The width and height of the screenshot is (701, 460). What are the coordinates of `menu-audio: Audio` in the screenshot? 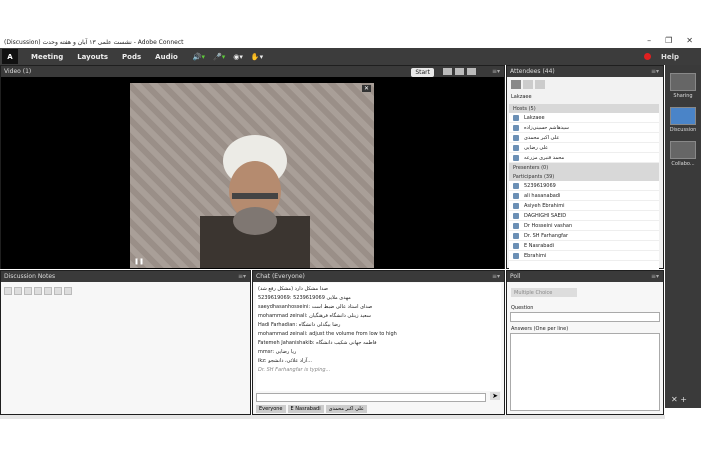 It's located at (166, 57).